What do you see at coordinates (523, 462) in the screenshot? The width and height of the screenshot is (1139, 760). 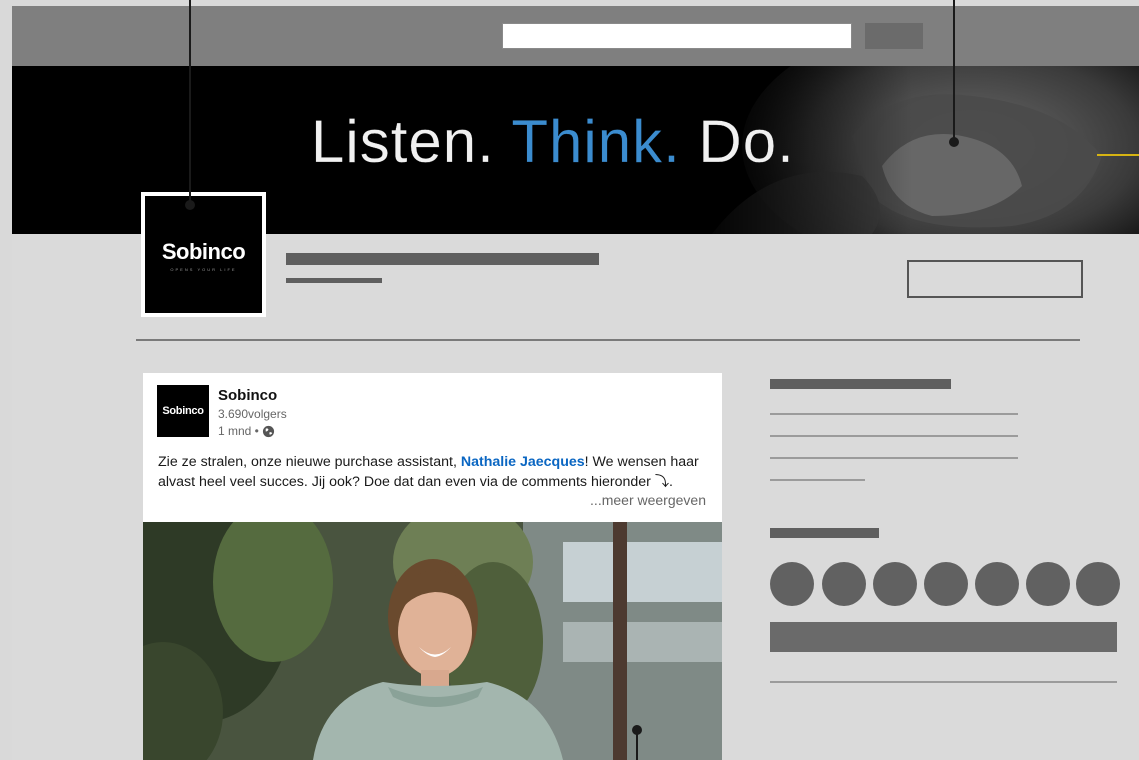 I see `mention-link: Nathalie Jaecques` at bounding box center [523, 462].